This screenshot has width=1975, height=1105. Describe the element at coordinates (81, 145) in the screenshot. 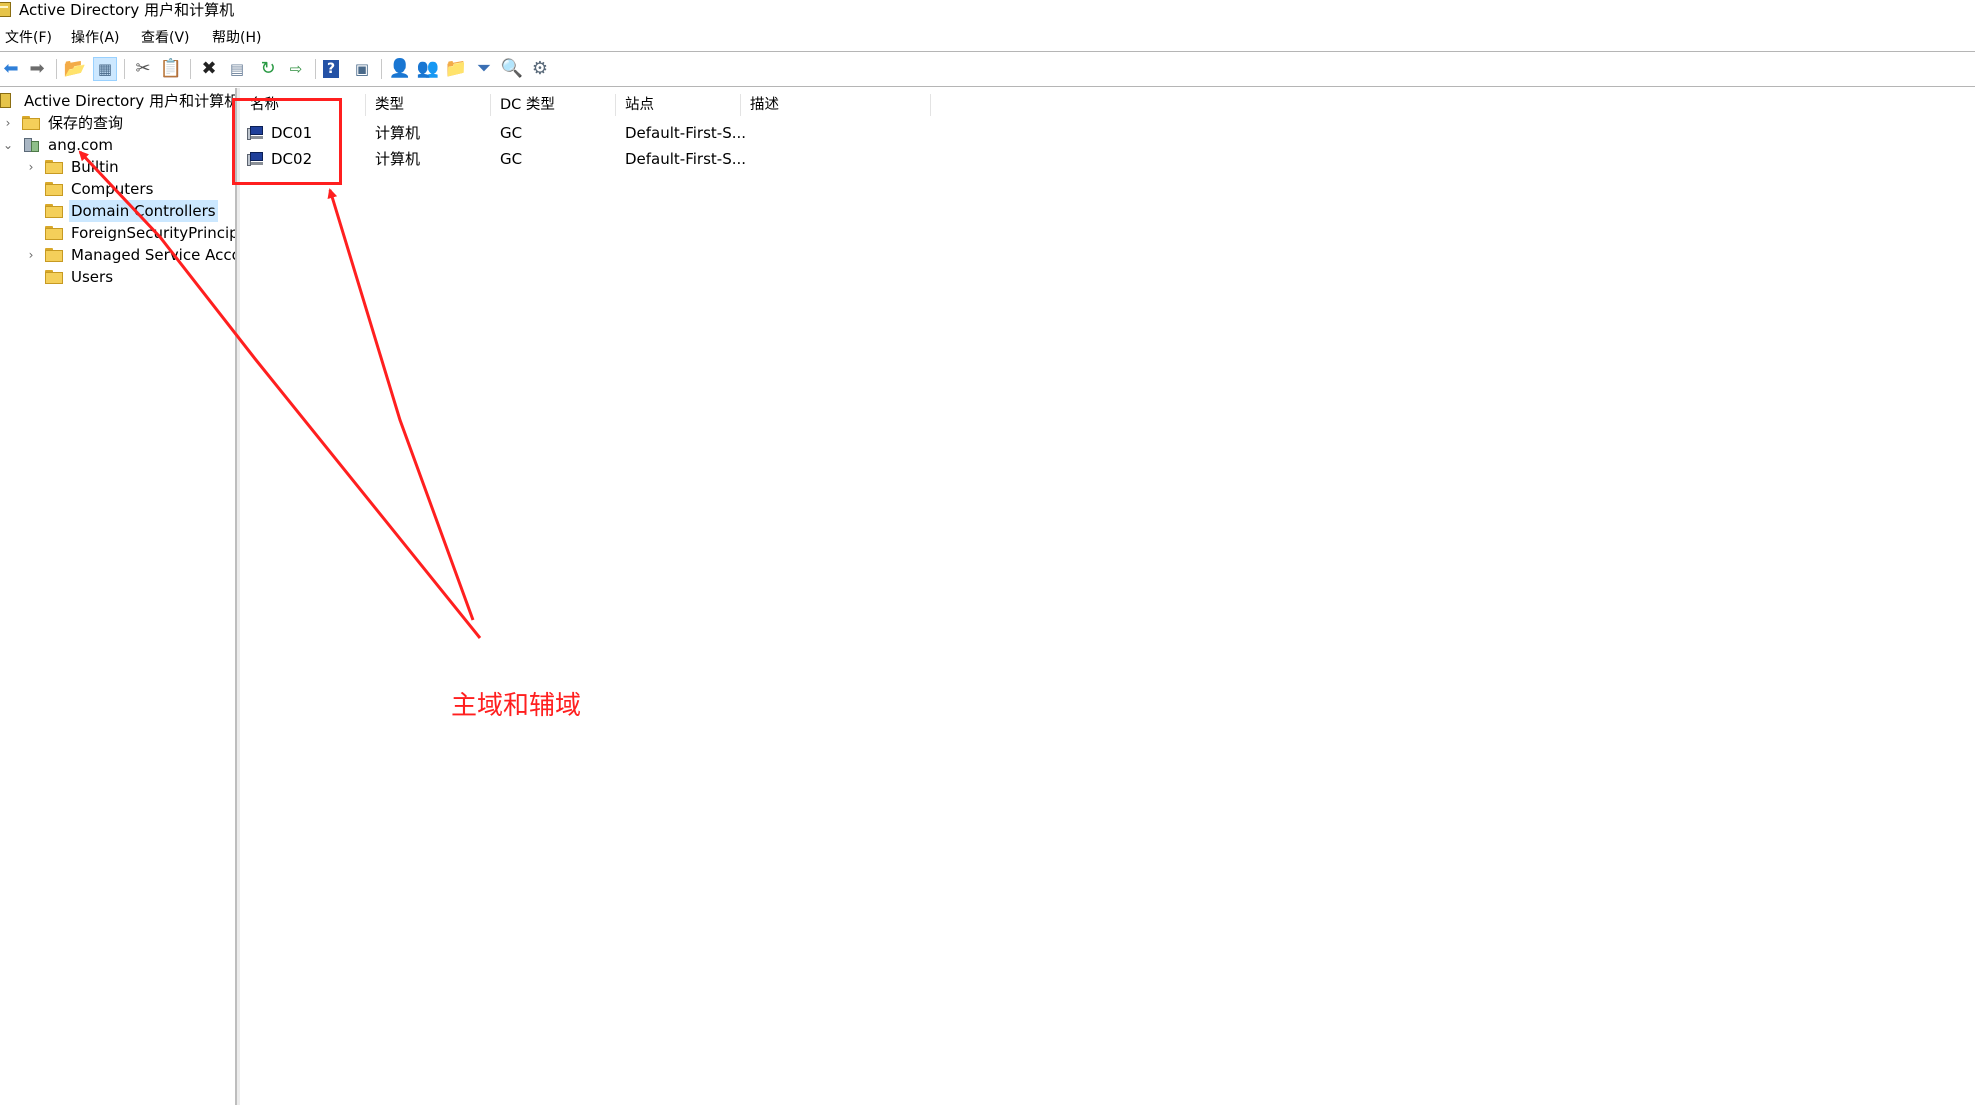

I see `tree-item-label: ang.com` at that location.